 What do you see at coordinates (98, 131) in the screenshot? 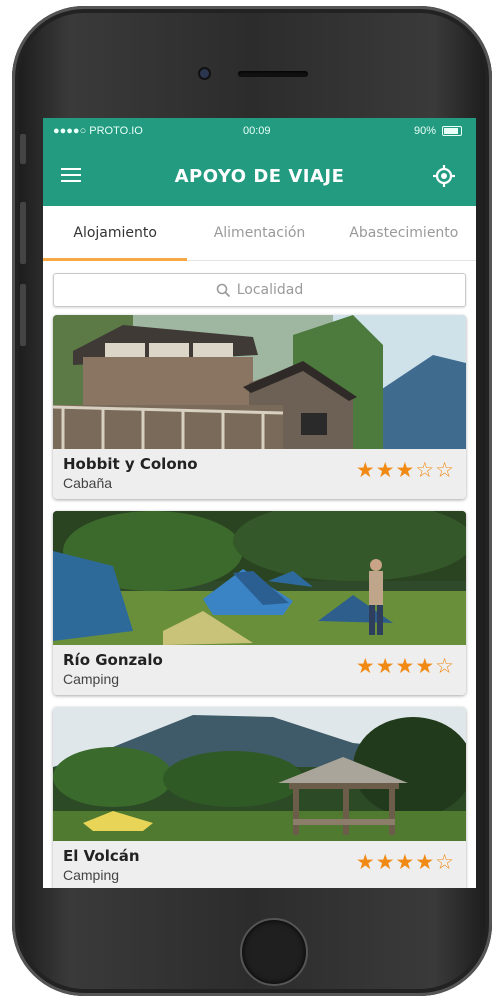
I see `carrier-signal: ●●●●○ PROTO.IO` at bounding box center [98, 131].